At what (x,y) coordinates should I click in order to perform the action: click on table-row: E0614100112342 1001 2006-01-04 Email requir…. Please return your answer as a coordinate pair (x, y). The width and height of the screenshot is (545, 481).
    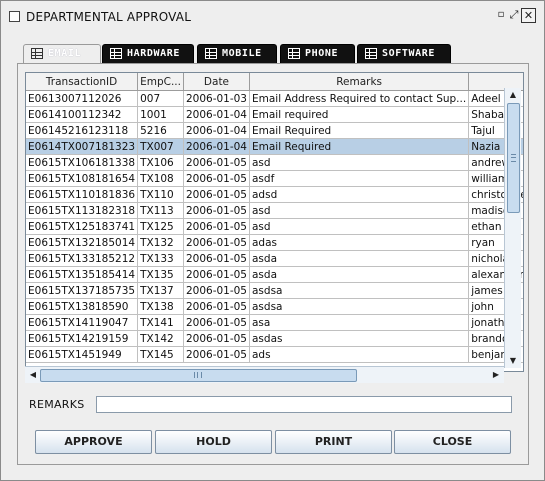
    Looking at the image, I should click on (274, 114).